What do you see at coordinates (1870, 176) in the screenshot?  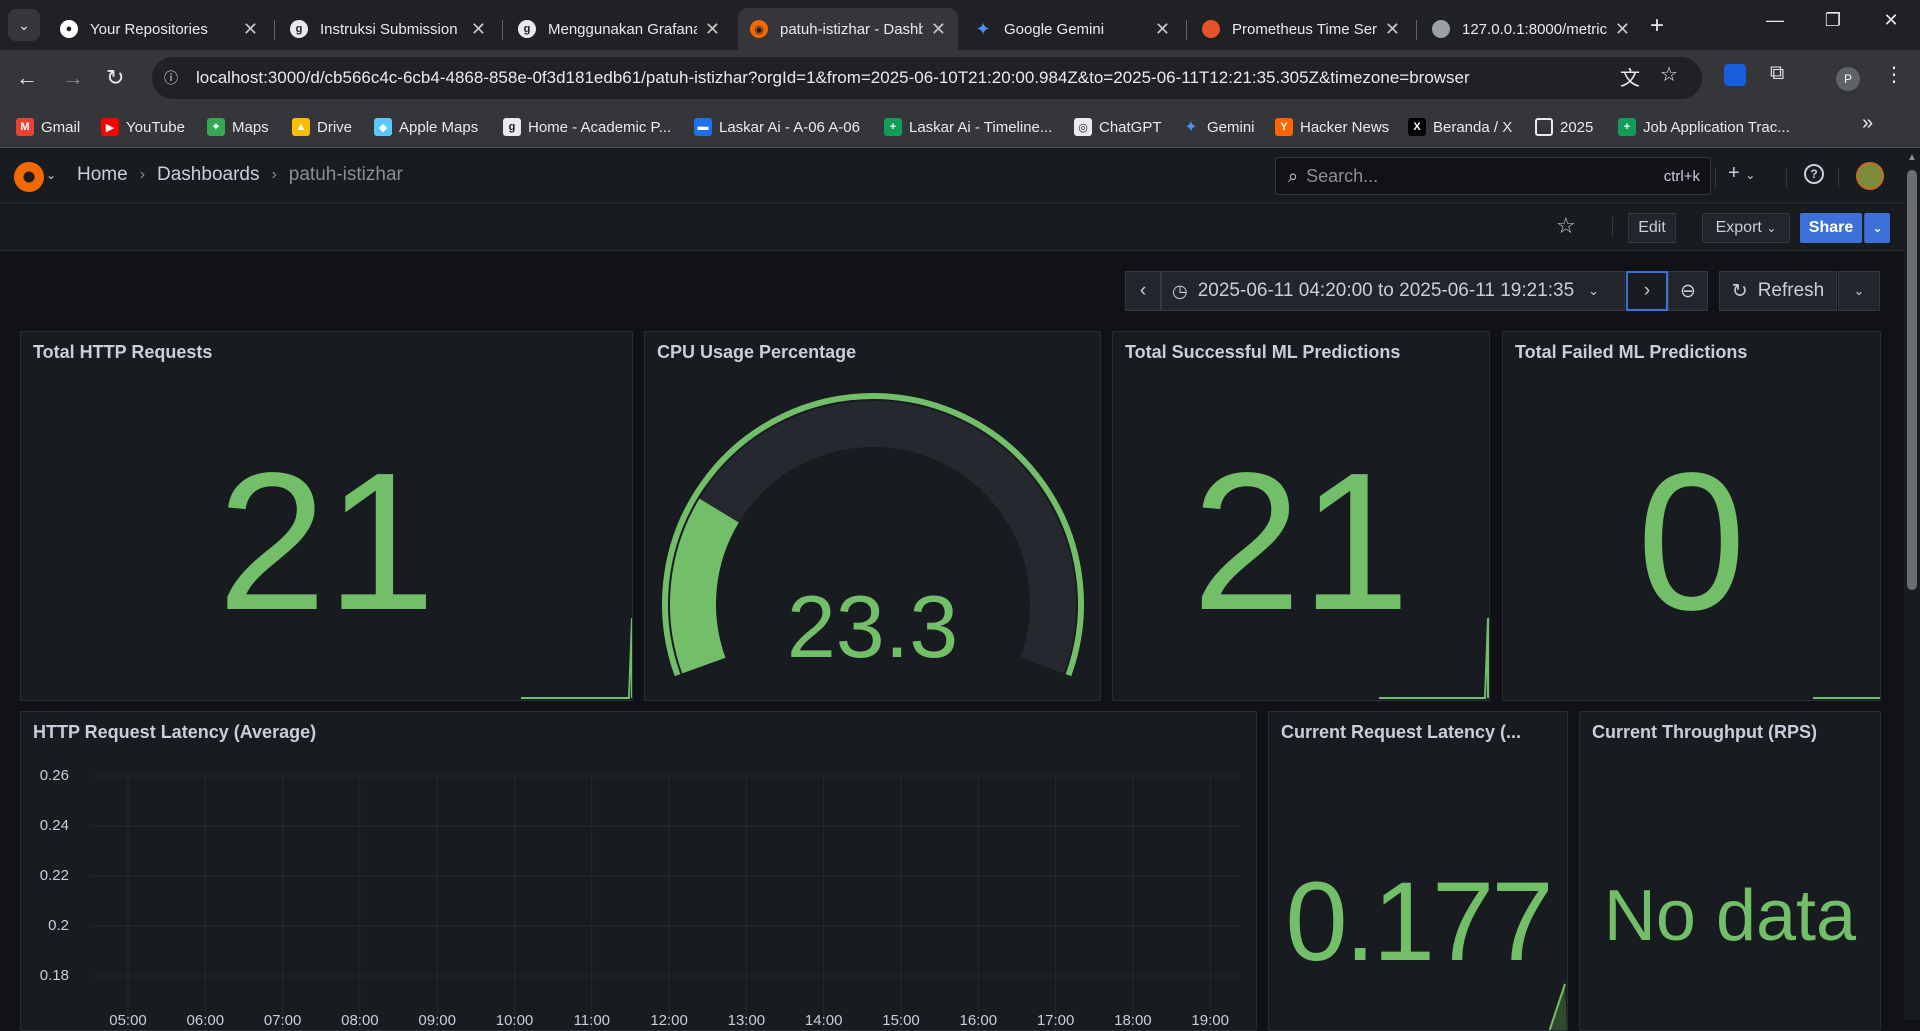 I see `user-avatar` at bounding box center [1870, 176].